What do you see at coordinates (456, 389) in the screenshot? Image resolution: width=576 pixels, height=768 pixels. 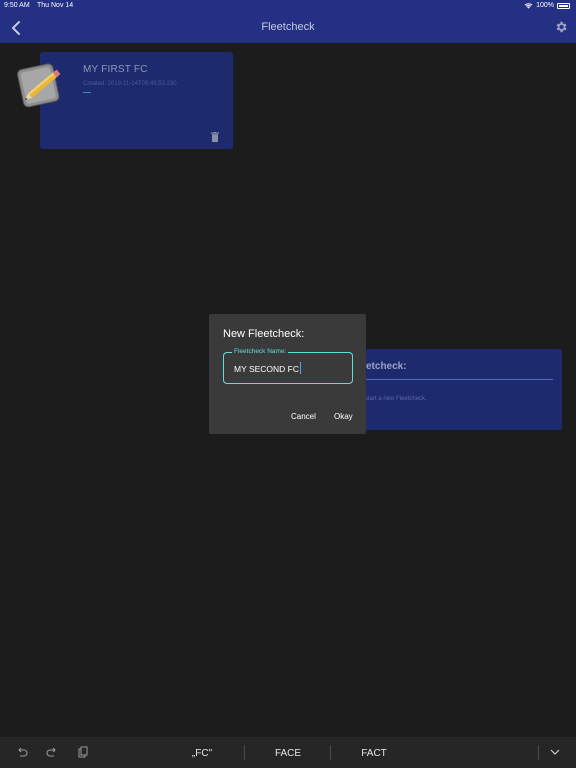 I see `new-fleetcheck-card: etcheck: o start a new Fleetcheck.` at bounding box center [456, 389].